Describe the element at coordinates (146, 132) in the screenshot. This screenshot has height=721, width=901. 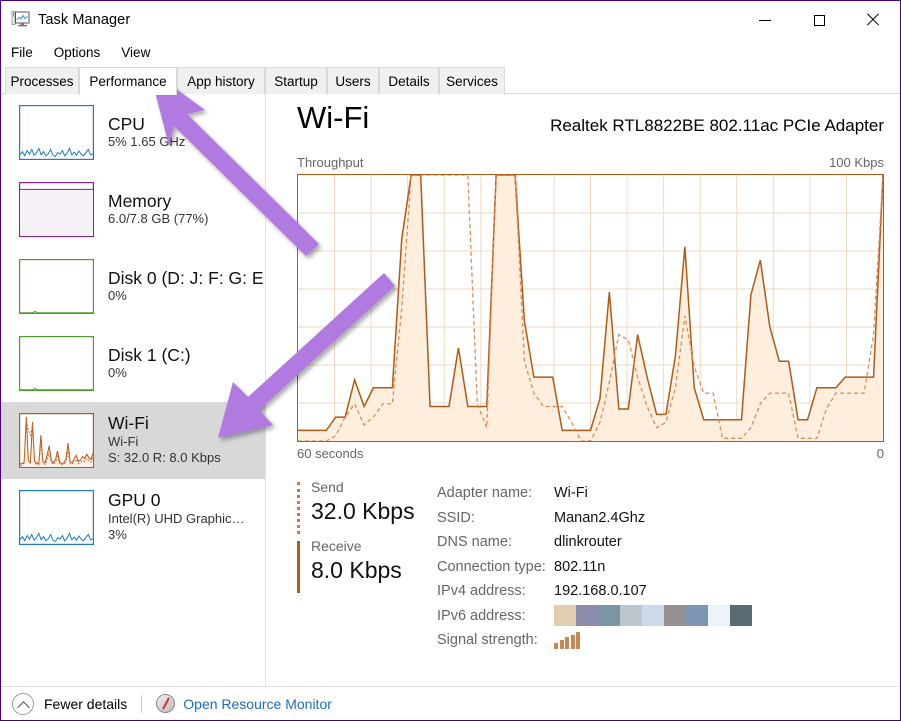
I see `sidebar-item-text: CPU 5% 1.65 GHz` at that location.